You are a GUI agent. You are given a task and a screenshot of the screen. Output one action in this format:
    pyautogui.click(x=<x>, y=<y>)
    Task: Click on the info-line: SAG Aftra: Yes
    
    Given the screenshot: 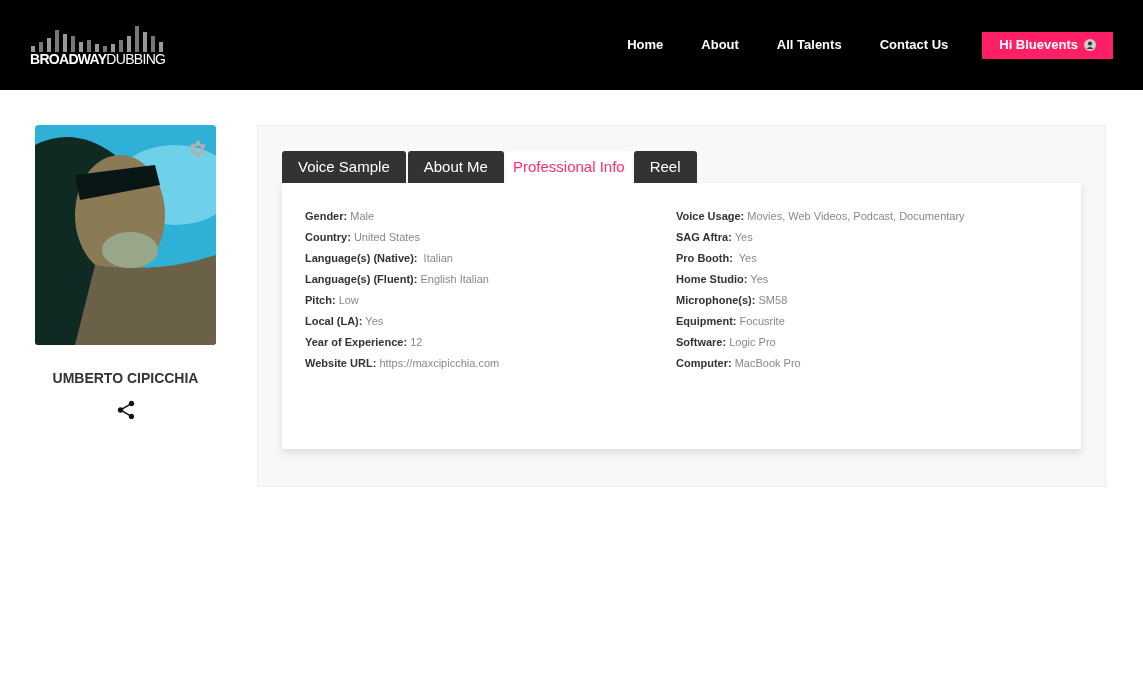 What is the action you would take?
    pyautogui.click(x=715, y=237)
    